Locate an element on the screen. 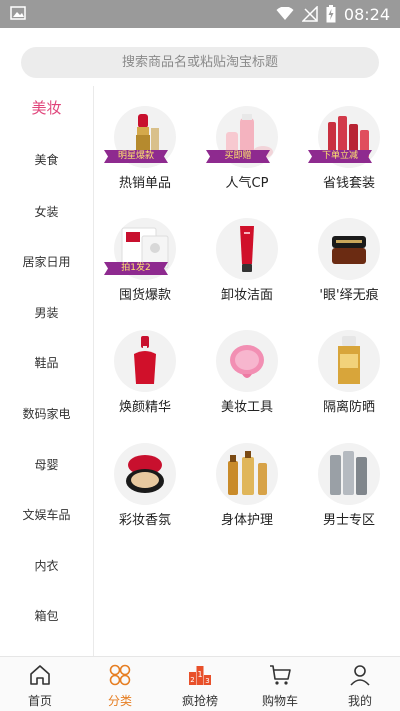 The width and height of the screenshot is (400, 711). ribbon-text: 明星爆款 is located at coordinates (135, 156).